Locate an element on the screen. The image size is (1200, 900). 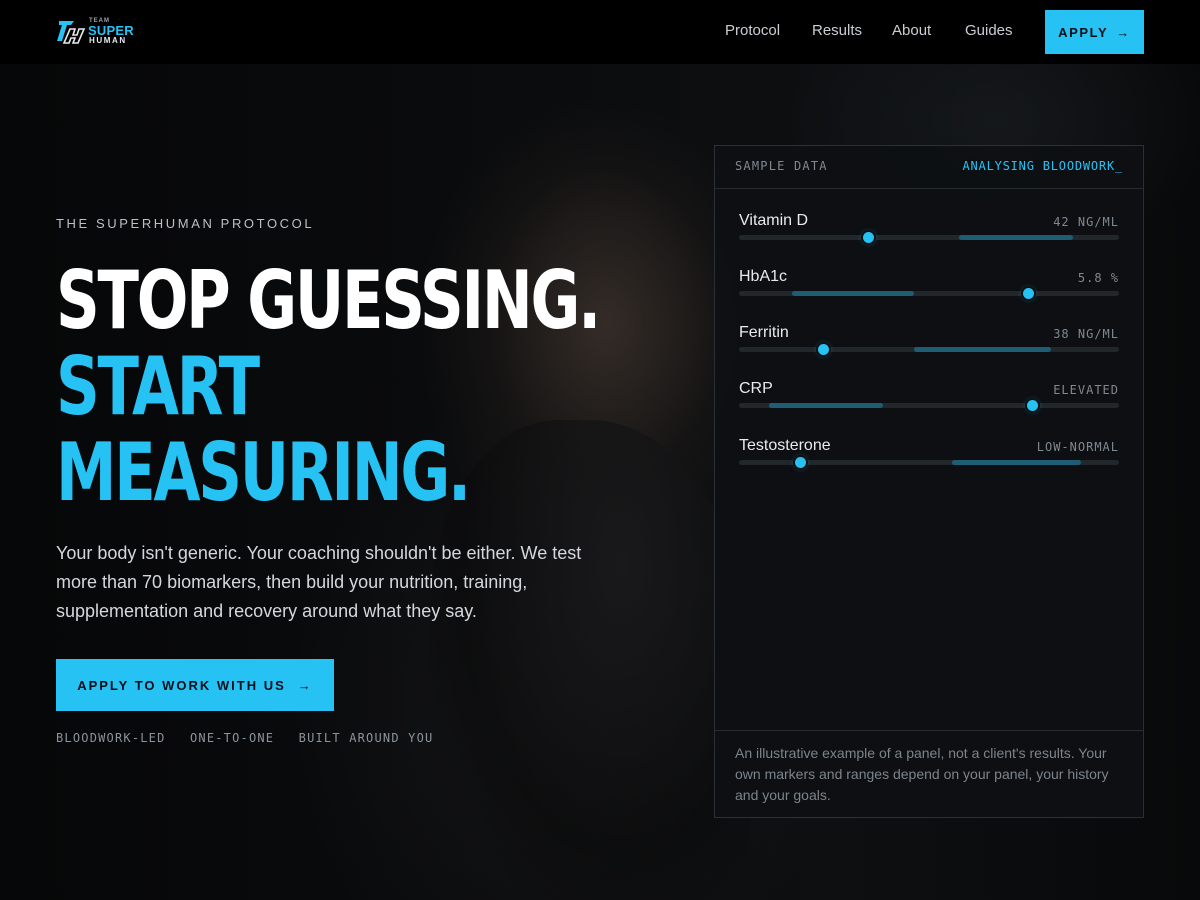
panel-header: SAMPLE DATA ANALYSING BLOODWORK_ is located at coordinates (929, 167).